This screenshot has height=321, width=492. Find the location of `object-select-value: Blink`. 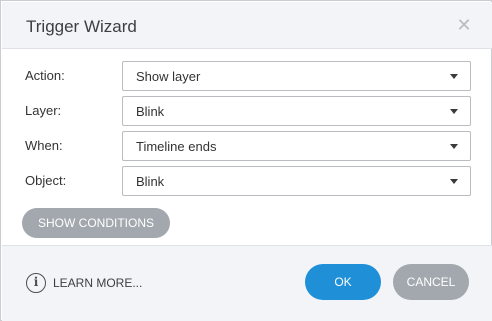

object-select-value: Blink is located at coordinates (150, 181).